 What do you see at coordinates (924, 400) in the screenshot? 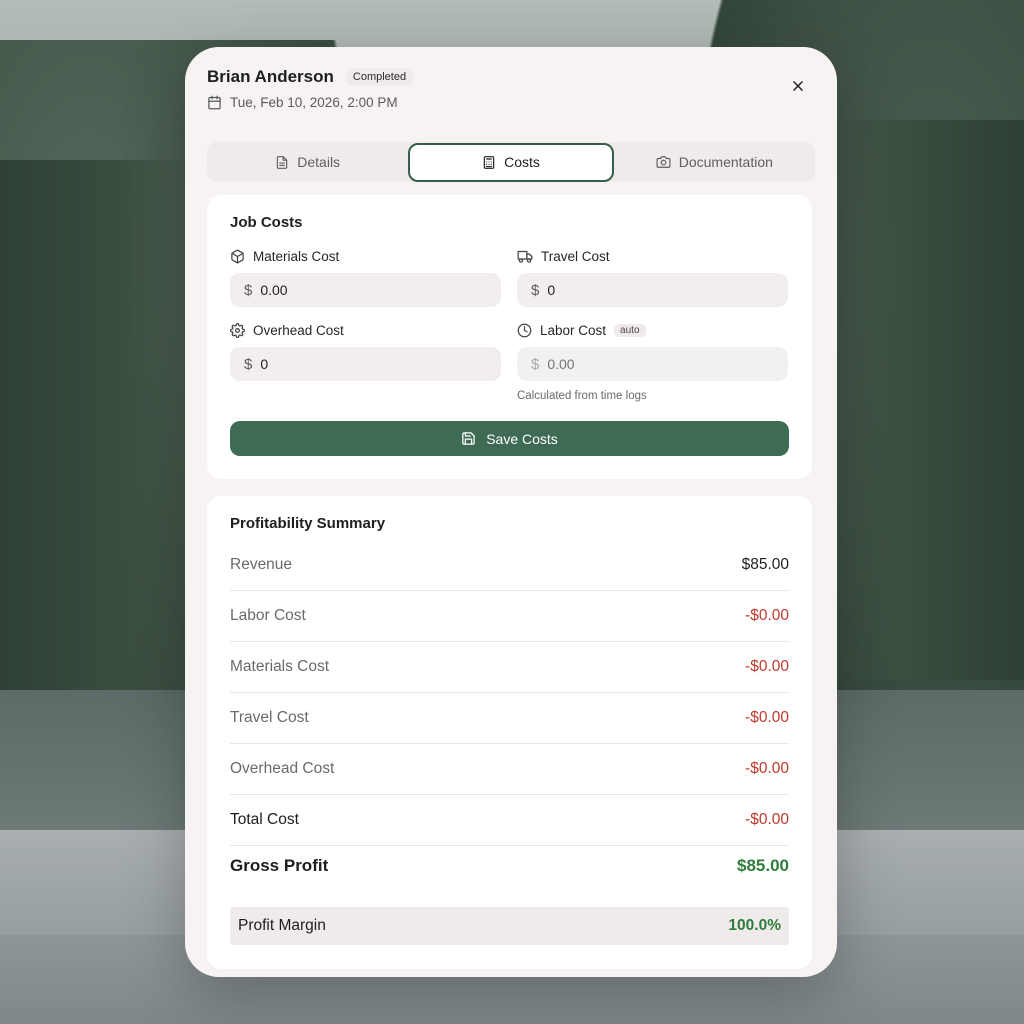
I see `background-trees-right` at bounding box center [924, 400].